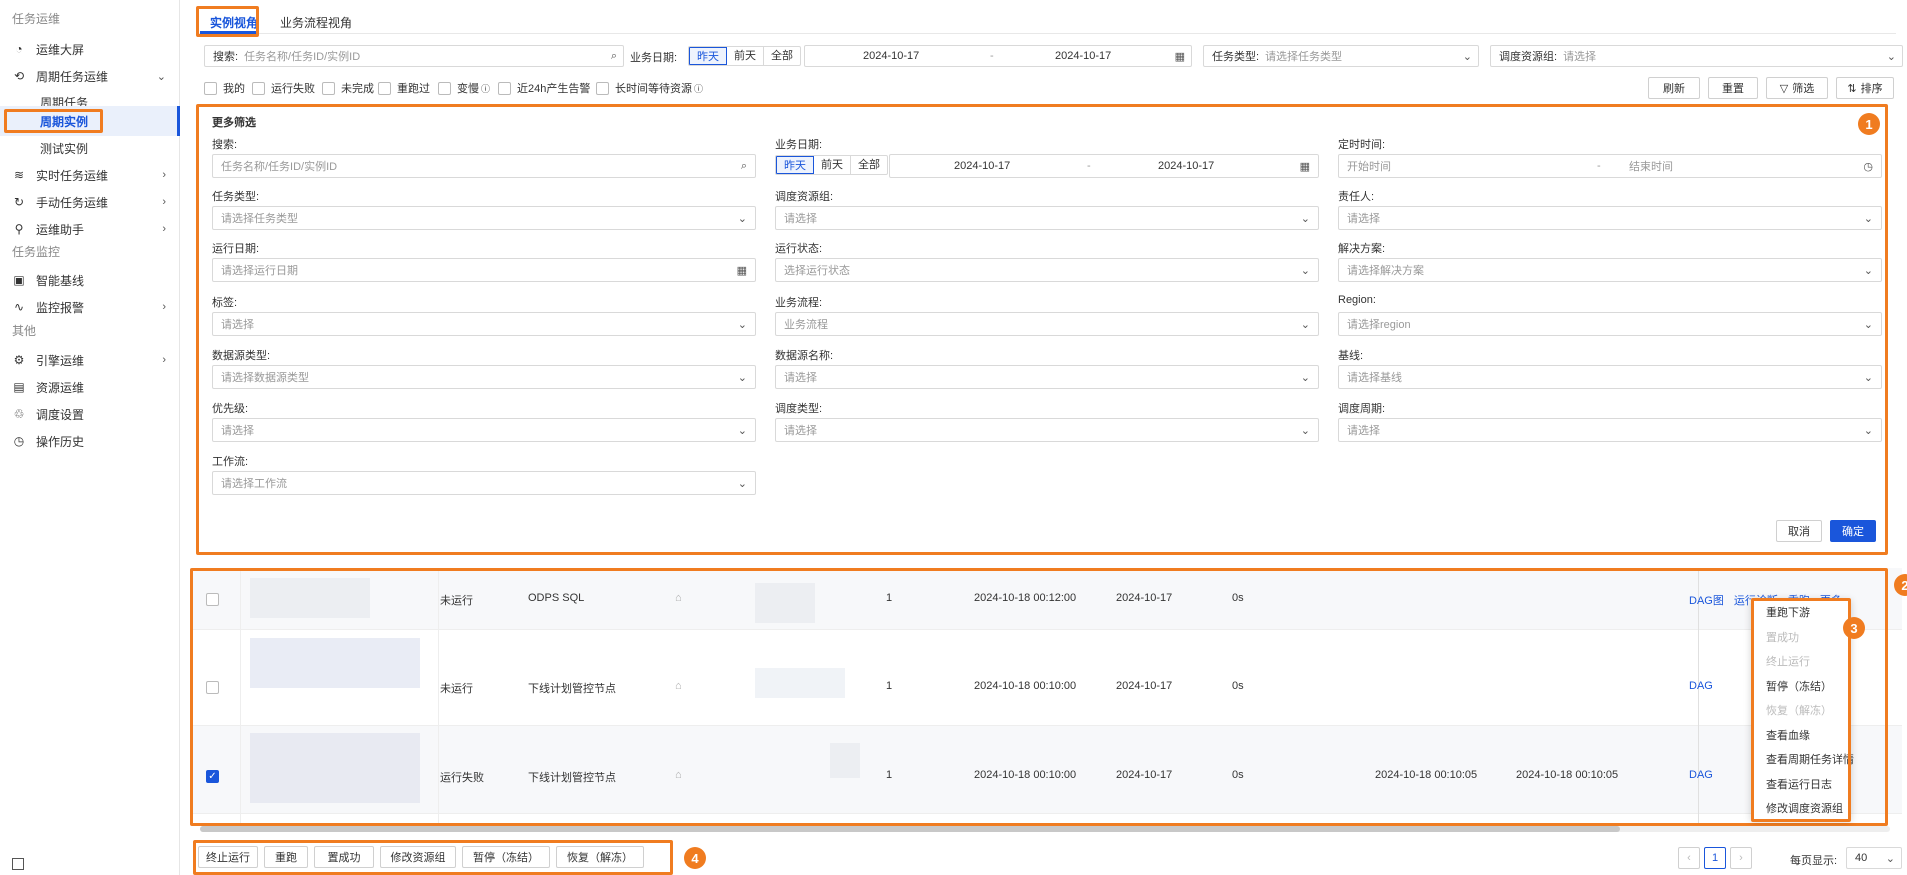  What do you see at coordinates (1799, 531) in the screenshot?
I see `cancel-button: 取消` at bounding box center [1799, 531].